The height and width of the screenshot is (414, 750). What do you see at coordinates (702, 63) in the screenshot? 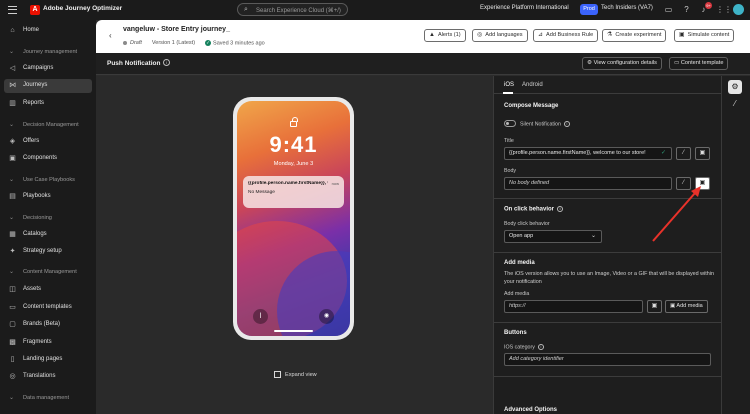
I see `button-label: Content template` at bounding box center [702, 63].